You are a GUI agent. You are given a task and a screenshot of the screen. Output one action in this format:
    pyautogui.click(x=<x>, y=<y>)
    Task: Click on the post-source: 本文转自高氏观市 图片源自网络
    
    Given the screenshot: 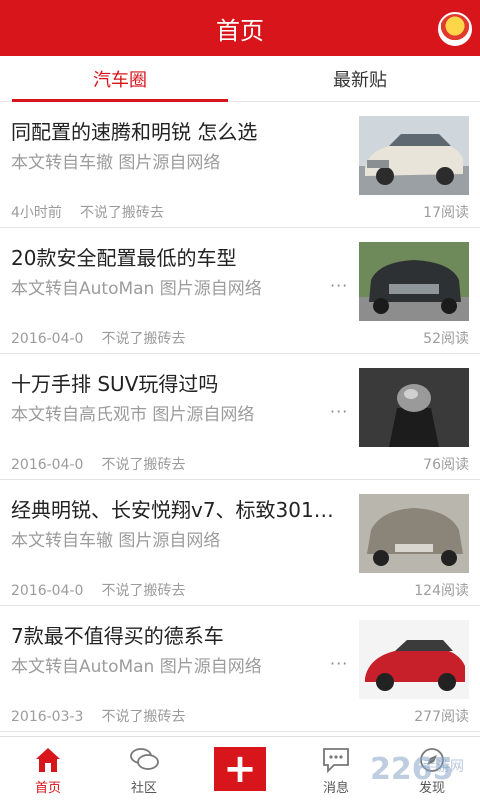 What is the action you would take?
    pyautogui.click(x=133, y=415)
    